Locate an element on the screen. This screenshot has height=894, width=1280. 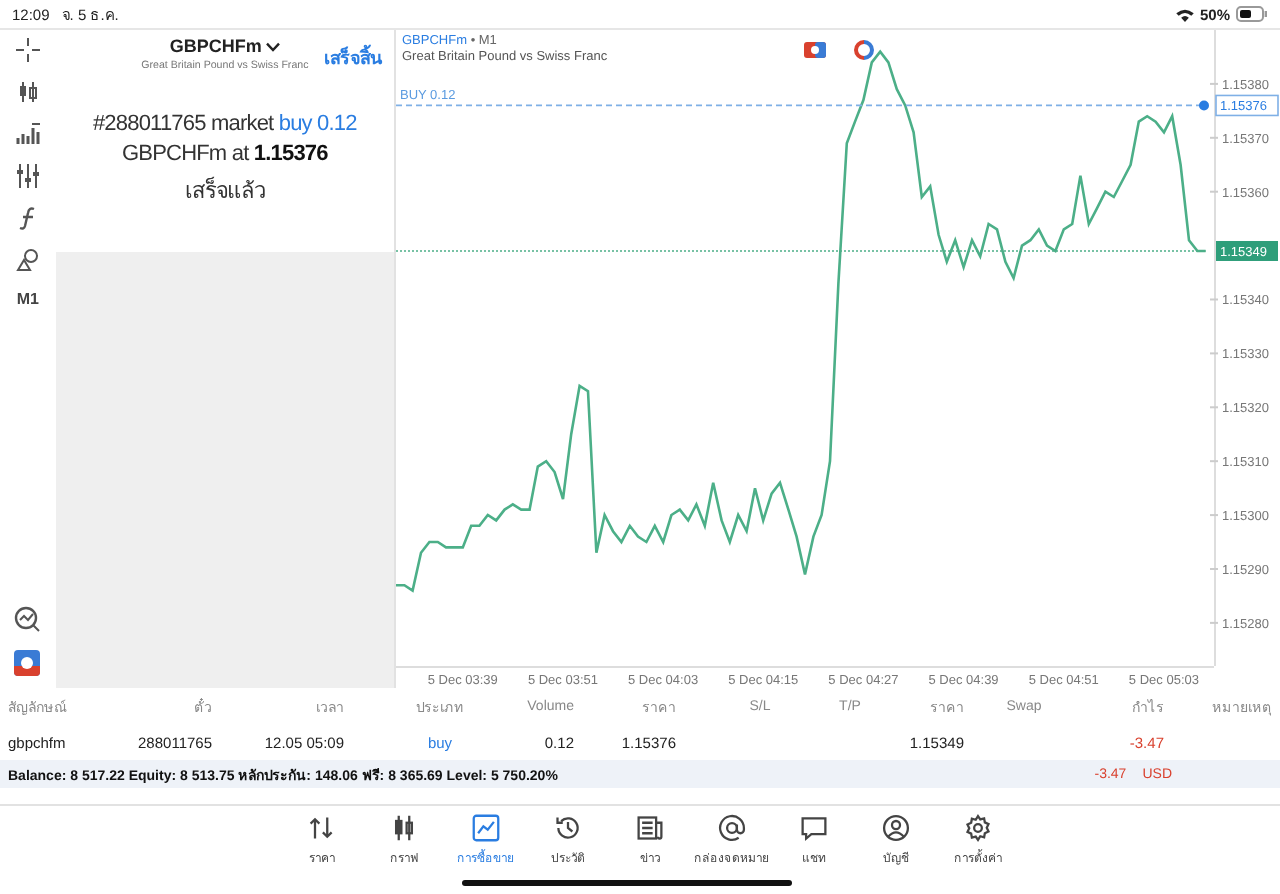
order-marker-icon is located at coordinates (1204, 105).